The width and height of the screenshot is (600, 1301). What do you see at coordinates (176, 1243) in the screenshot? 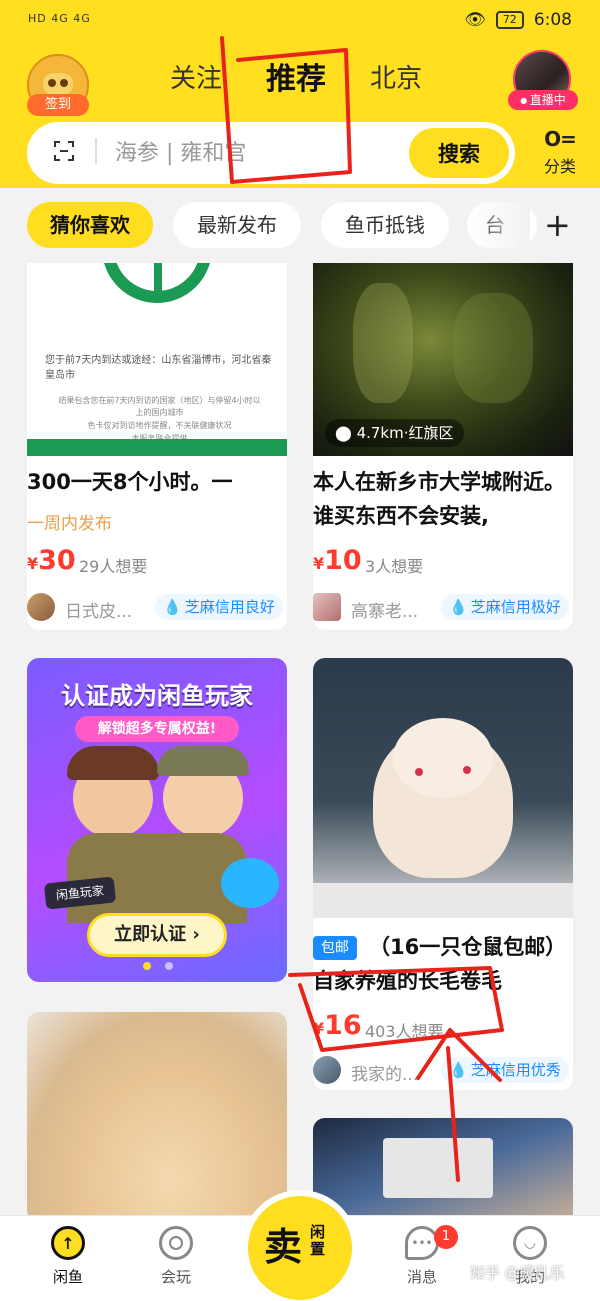
I see `circle-icon` at bounding box center [176, 1243].